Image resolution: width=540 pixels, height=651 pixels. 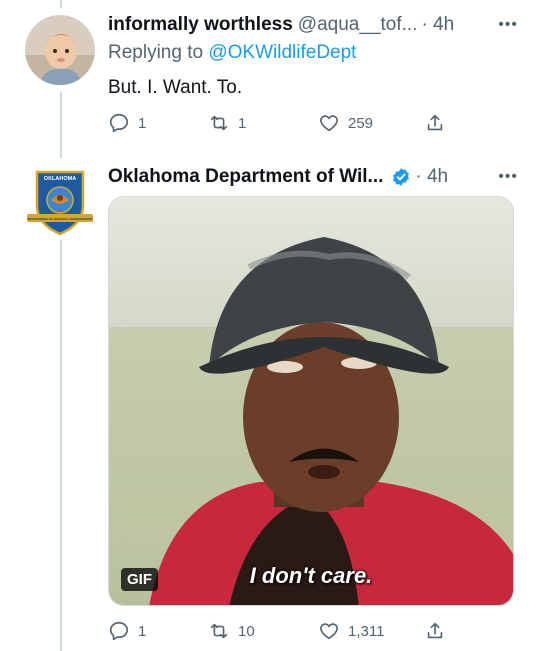 What do you see at coordinates (60, 179) in the screenshot?
I see `logo-top-text: OKLAHOMA` at bounding box center [60, 179].